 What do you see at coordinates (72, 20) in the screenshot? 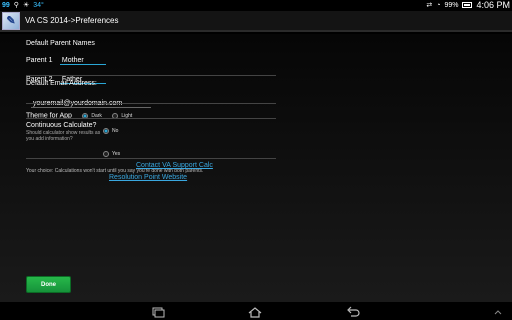
I see `page-title: VA CS 2014->Preferences` at bounding box center [72, 20].